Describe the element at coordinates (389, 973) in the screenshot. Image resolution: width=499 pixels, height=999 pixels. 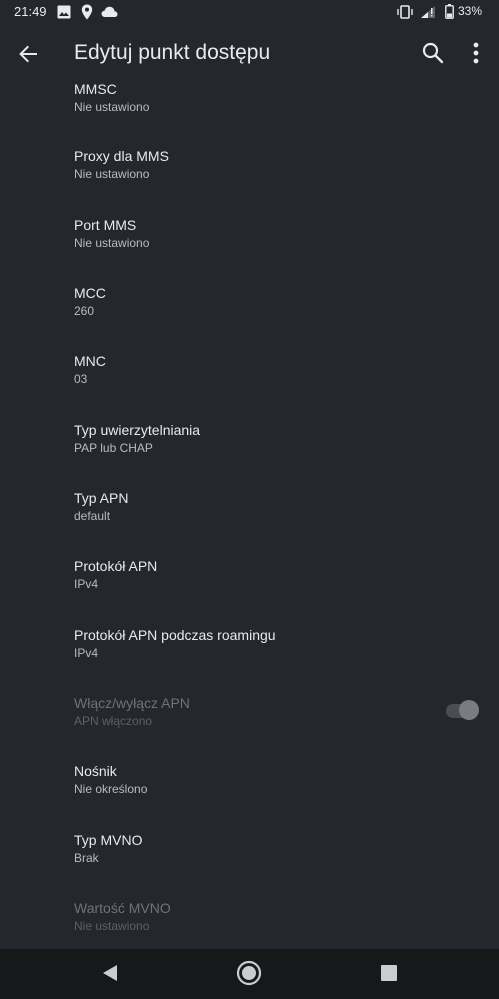
I see `nav-recents-icon` at that location.